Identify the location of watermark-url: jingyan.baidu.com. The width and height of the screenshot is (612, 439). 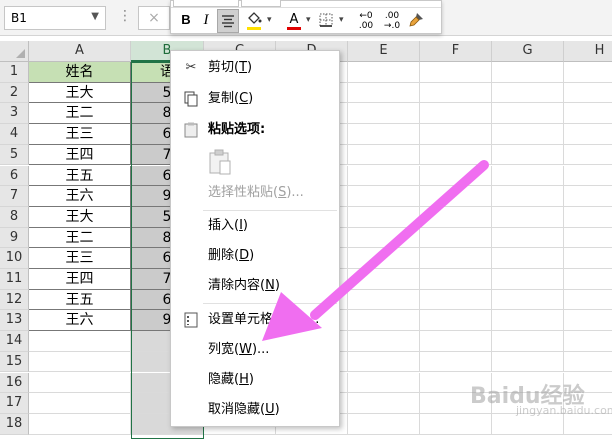
(564, 410).